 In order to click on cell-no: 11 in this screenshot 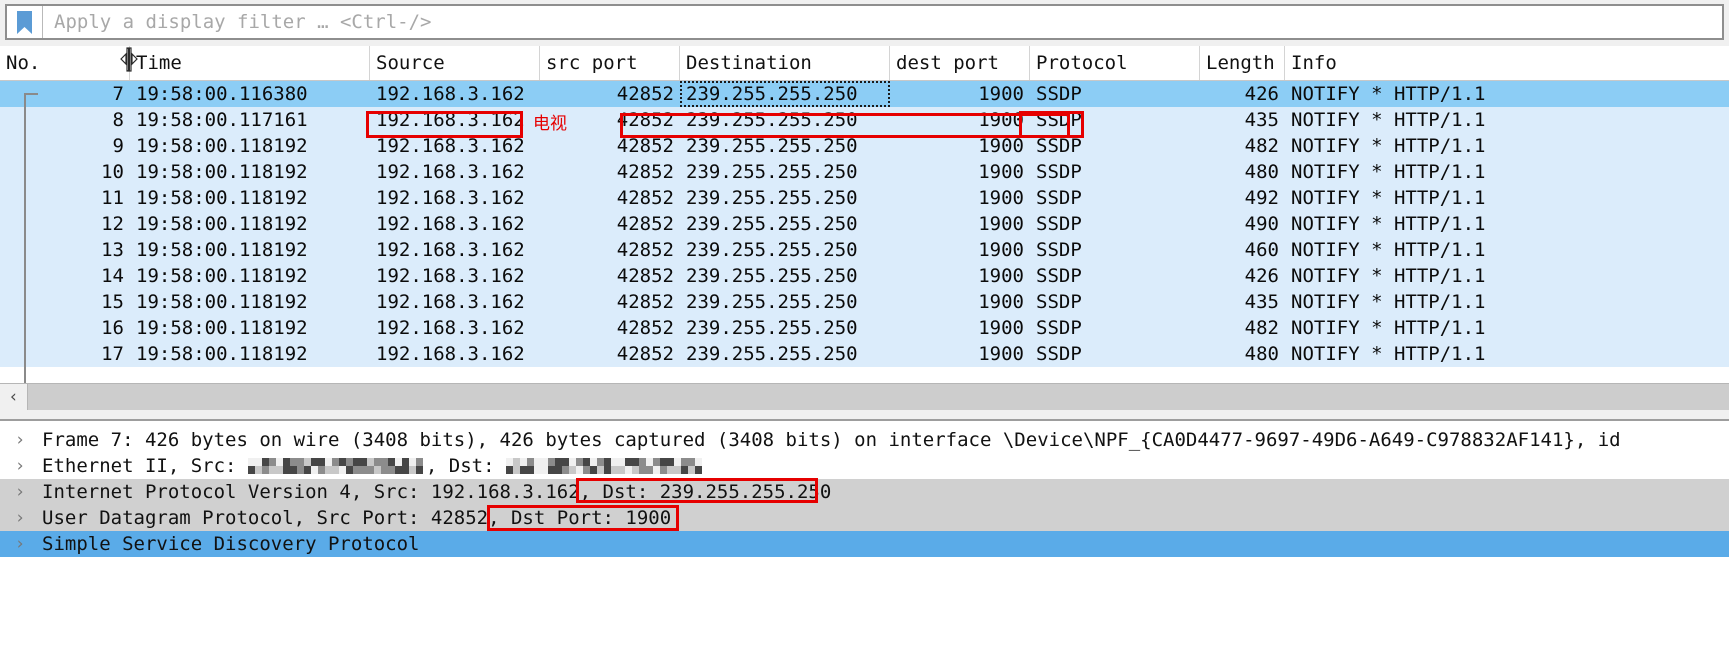, I will do `click(65, 198)`.